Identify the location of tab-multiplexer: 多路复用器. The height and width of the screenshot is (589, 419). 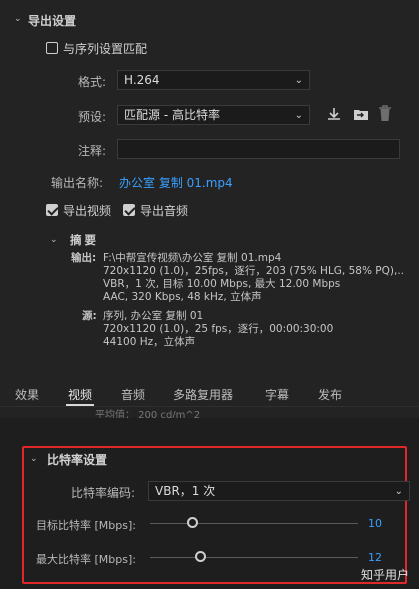
(203, 394).